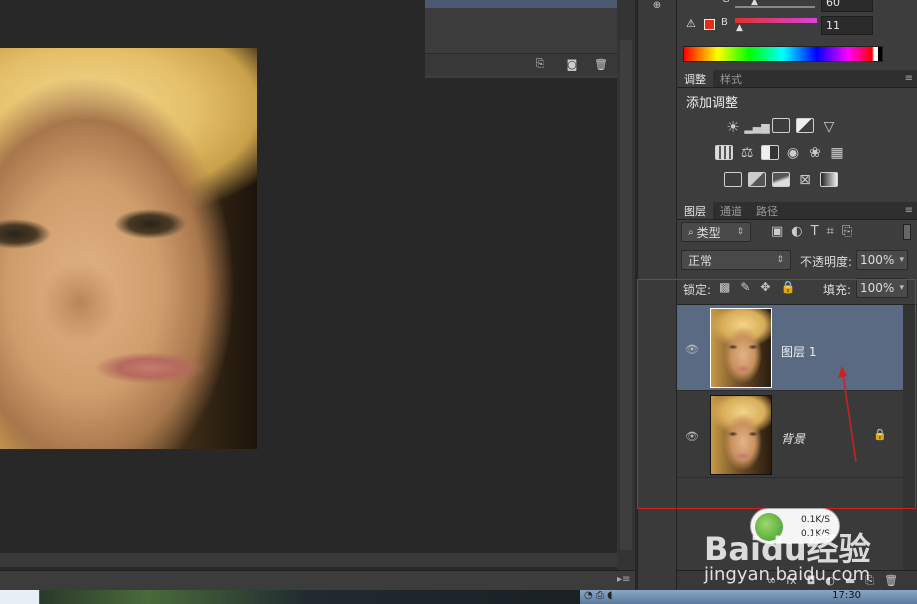 The width and height of the screenshot is (917, 604). Describe the element at coordinates (826, 262) in the screenshot. I see `opacity-label: 不透明度:` at that location.